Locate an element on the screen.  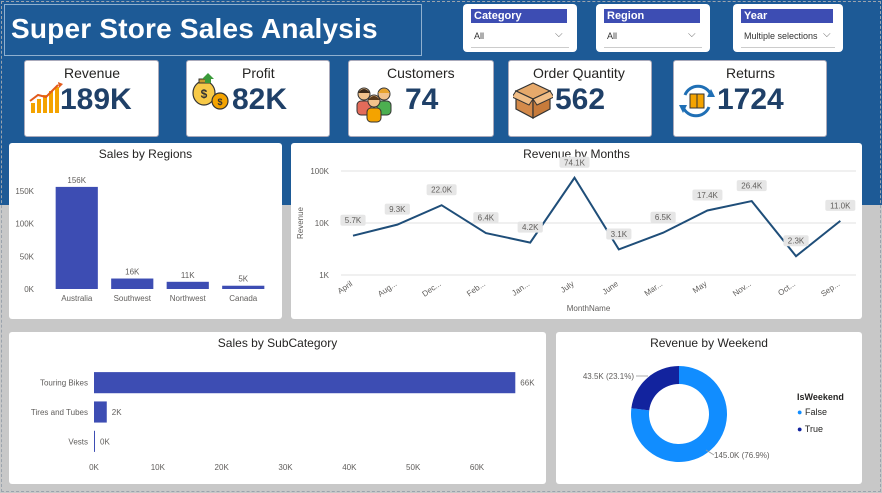
data-label: 5K is located at coordinates (243, 279).